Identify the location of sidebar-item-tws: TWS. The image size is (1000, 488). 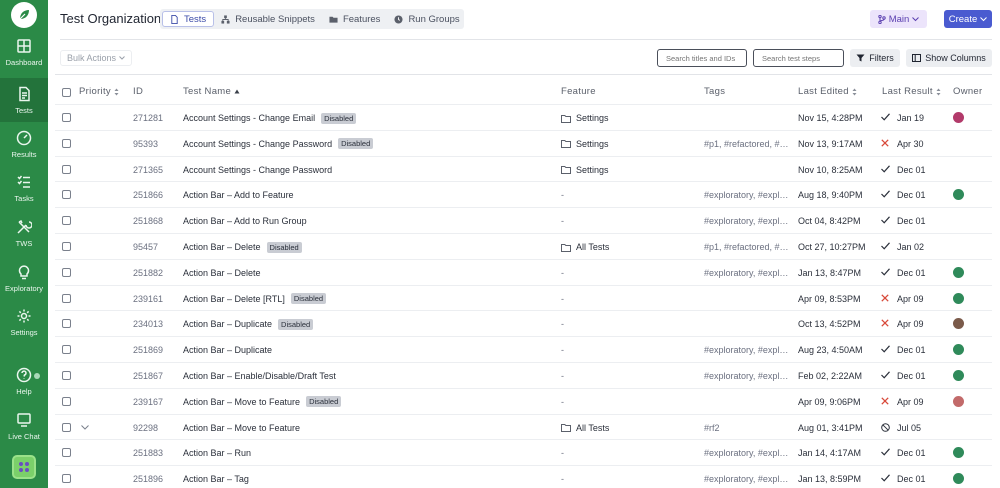
(24, 233).